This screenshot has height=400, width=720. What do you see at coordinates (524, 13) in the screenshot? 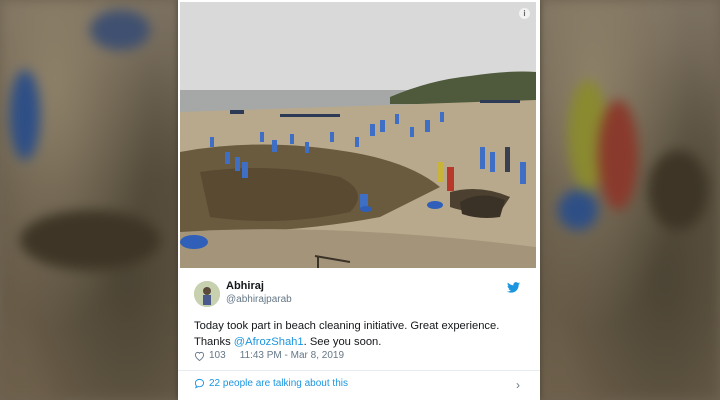
I see `info-icon: i` at bounding box center [524, 13].